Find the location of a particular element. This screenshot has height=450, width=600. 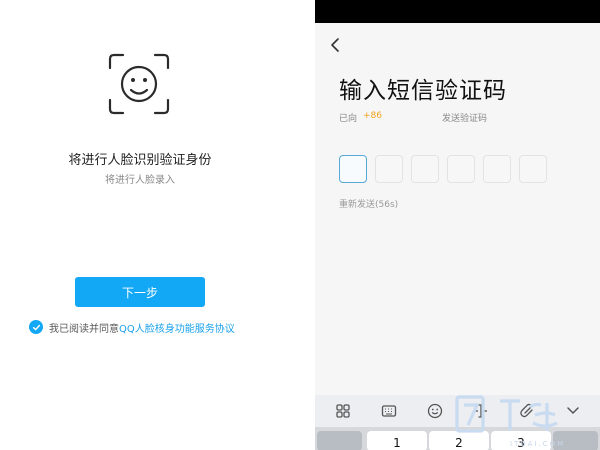

grid-icon is located at coordinates (343, 411).